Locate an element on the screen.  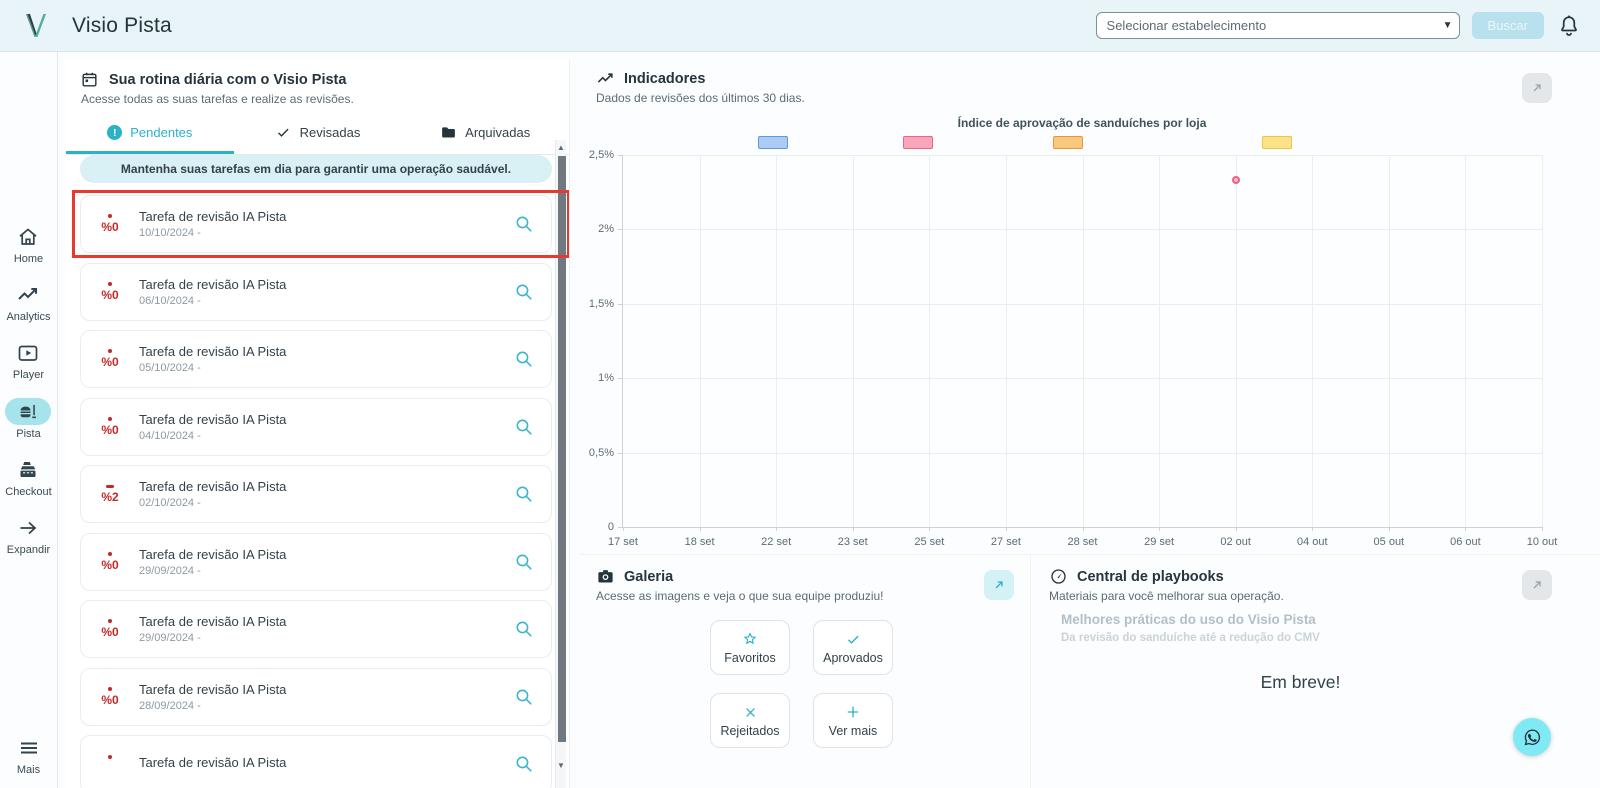
menu-icon is located at coordinates (29, 748).